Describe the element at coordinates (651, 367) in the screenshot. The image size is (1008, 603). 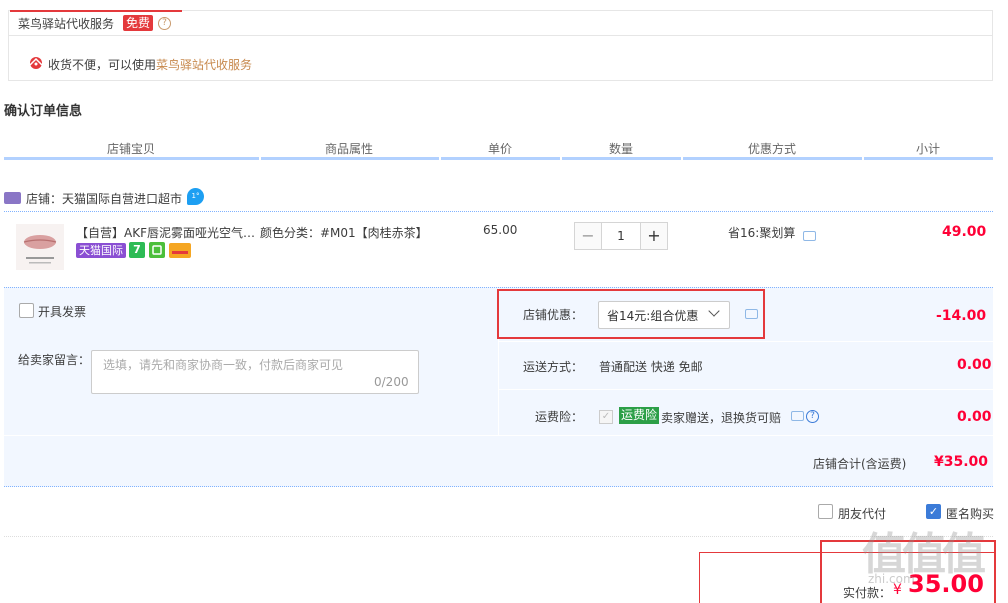
I see `shipping-value: 普通配送 快递 免邮` at that location.